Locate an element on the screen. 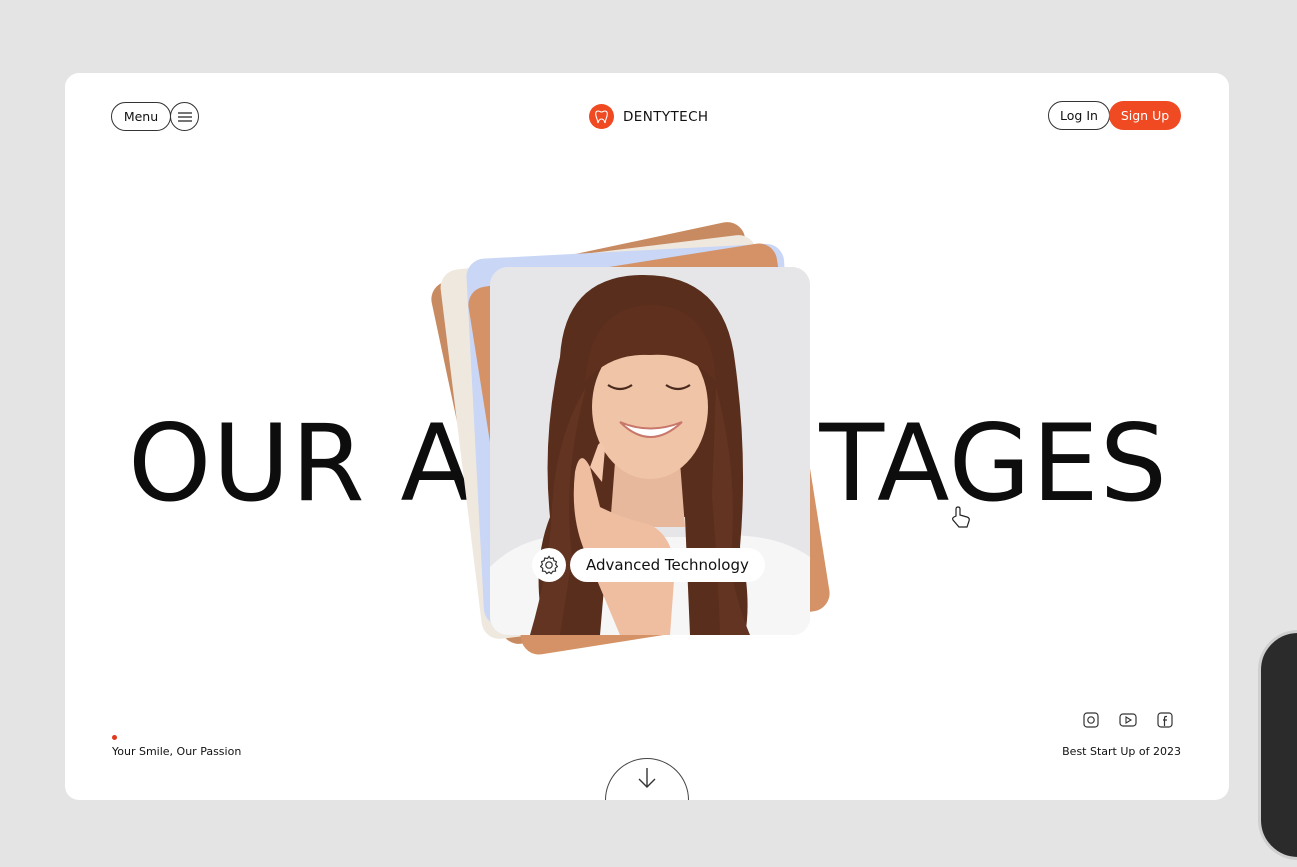 This screenshot has width=1297, height=867. instagram-icon is located at coordinates (1091, 720).